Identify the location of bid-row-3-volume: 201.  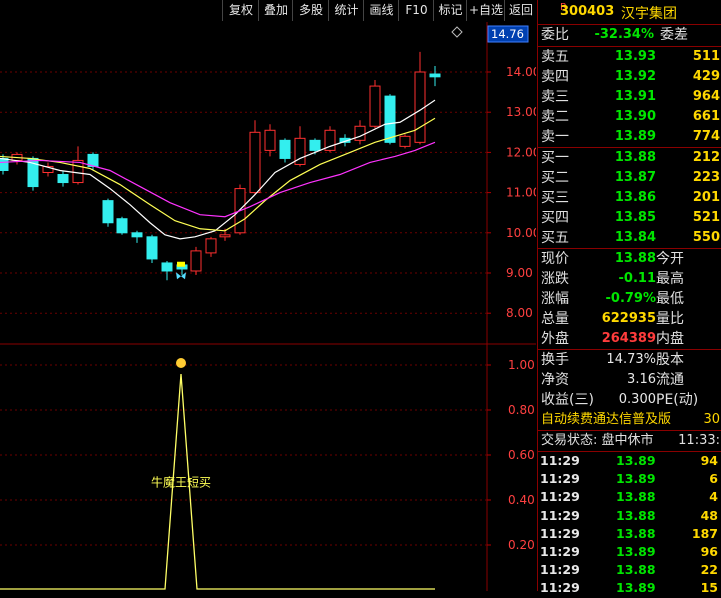
(706, 197).